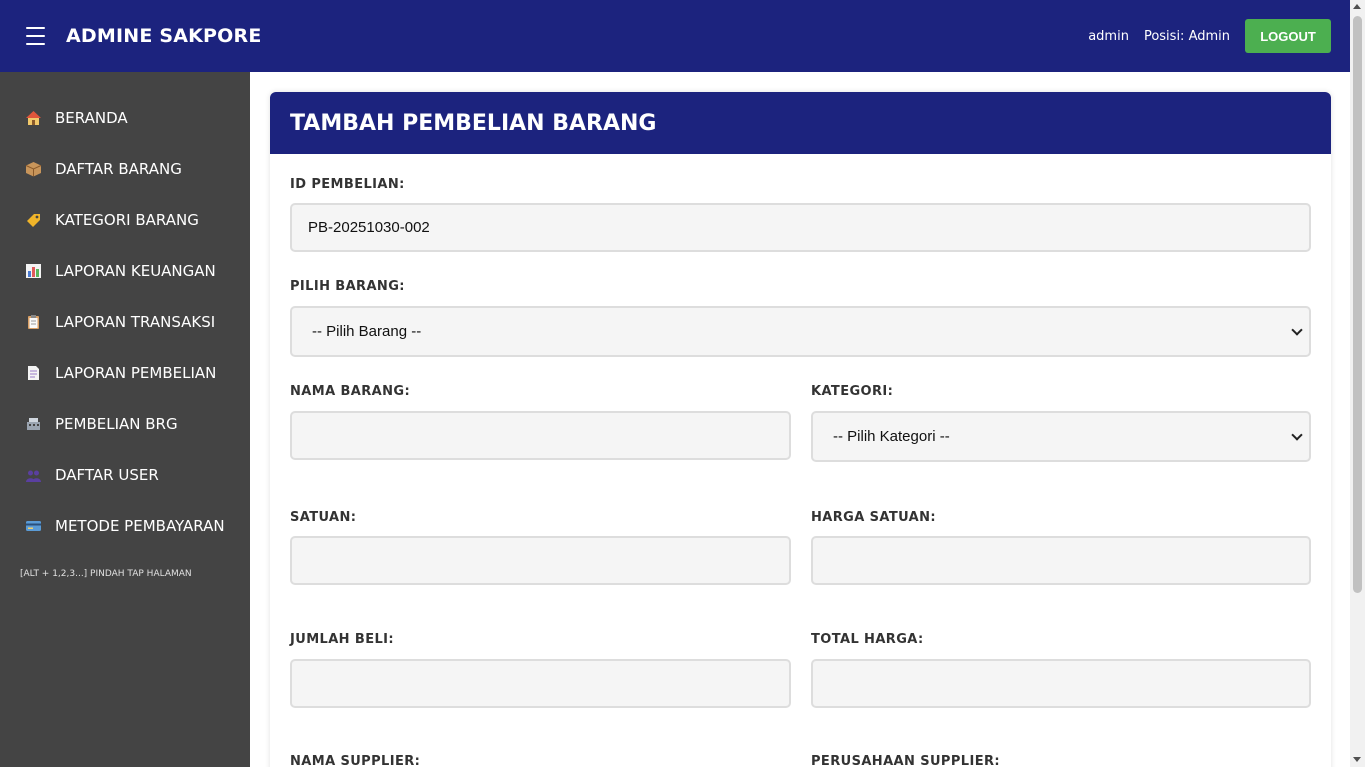 The image size is (1365, 767). I want to click on sidebar-item-daftar-barang: DAFTAR BARANG, so click(103, 169).